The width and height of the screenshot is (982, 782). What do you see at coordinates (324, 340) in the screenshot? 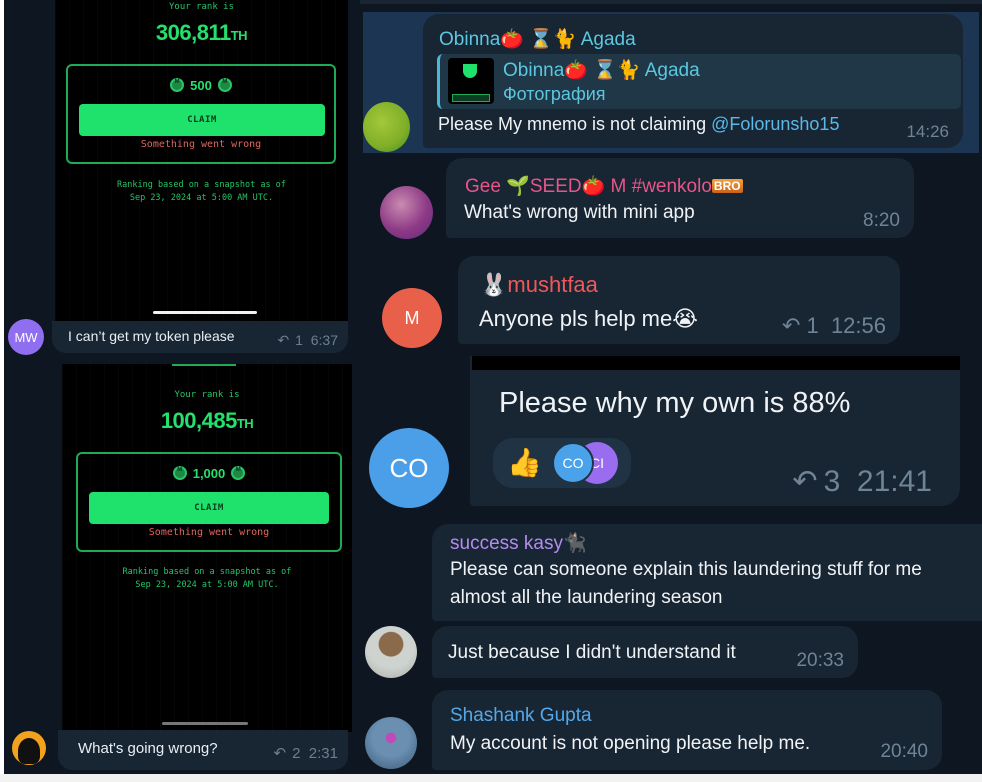
I see `message-time: 6:37` at bounding box center [324, 340].